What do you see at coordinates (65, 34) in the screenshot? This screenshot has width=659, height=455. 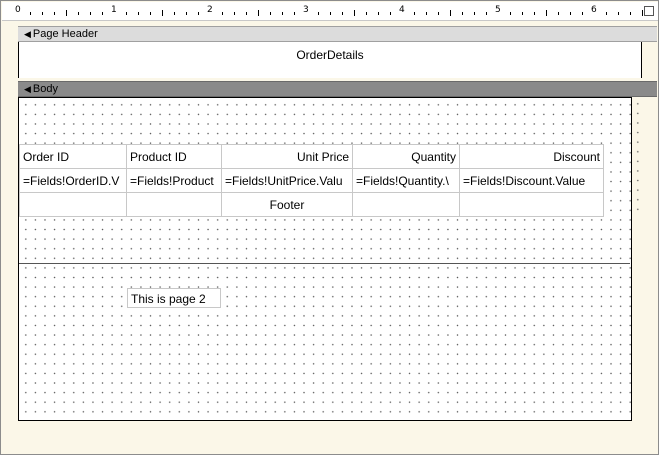 I see `page-header-band-label: Page Header` at bounding box center [65, 34].